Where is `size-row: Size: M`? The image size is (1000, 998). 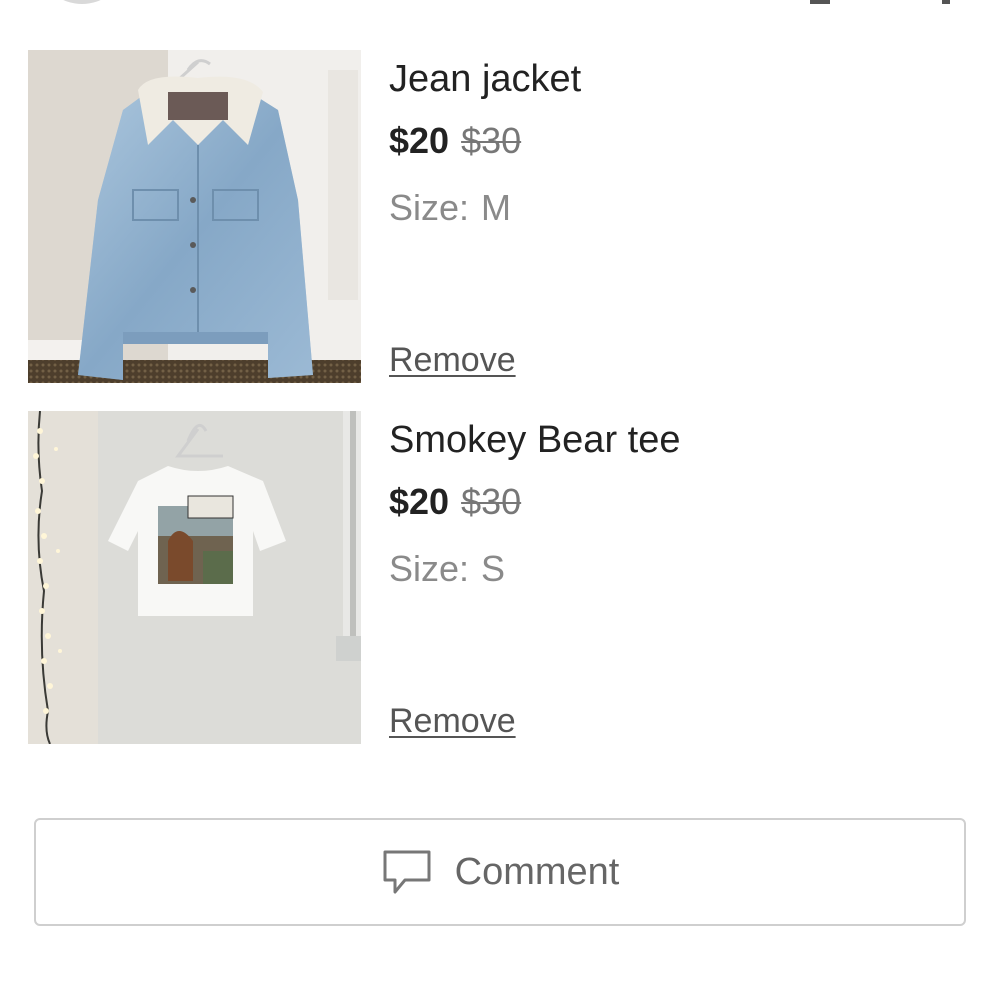
size-row: Size: M is located at coordinates (450, 208).